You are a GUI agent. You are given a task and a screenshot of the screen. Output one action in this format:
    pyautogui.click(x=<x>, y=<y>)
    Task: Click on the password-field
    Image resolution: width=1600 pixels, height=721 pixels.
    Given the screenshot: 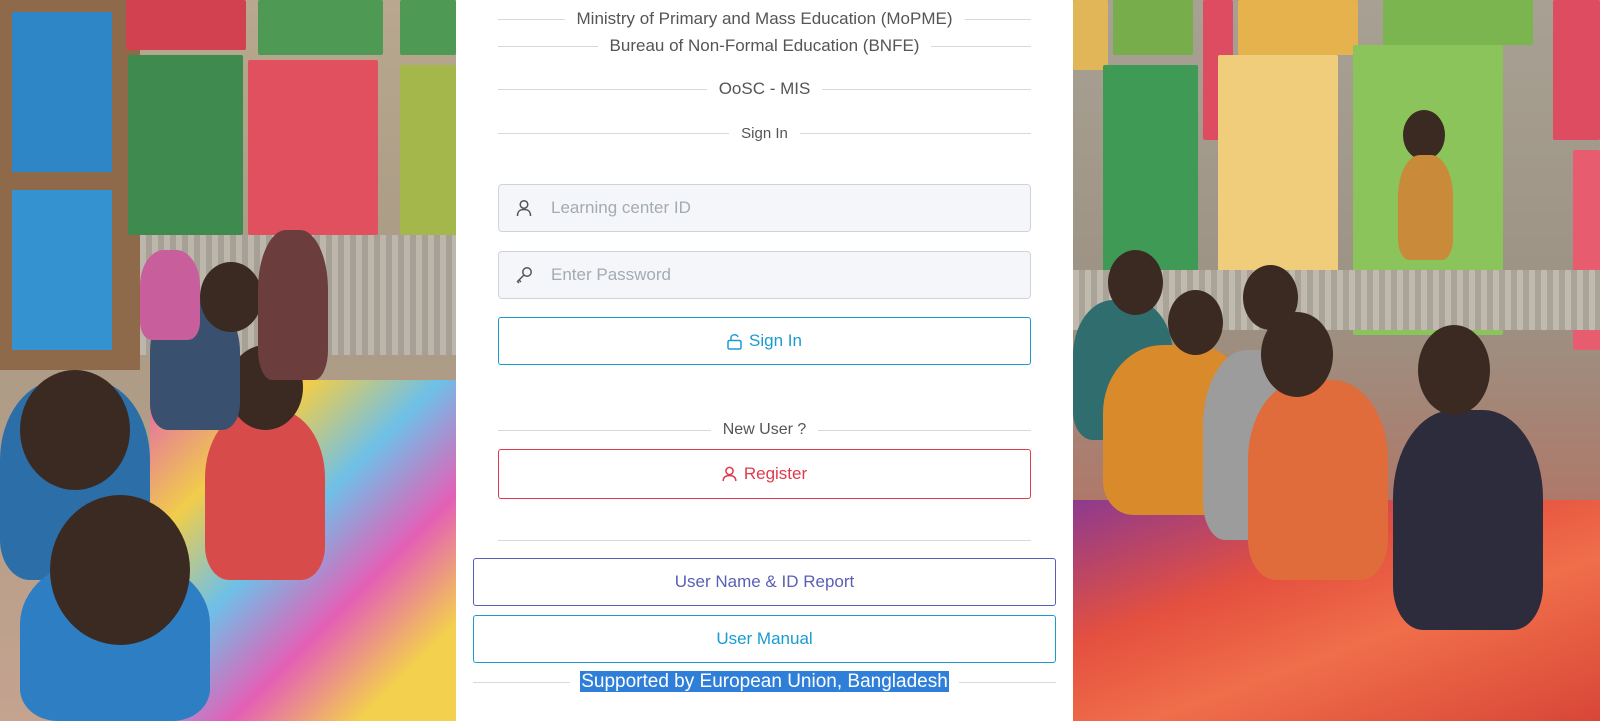 What is the action you would take?
    pyautogui.click(x=764, y=275)
    